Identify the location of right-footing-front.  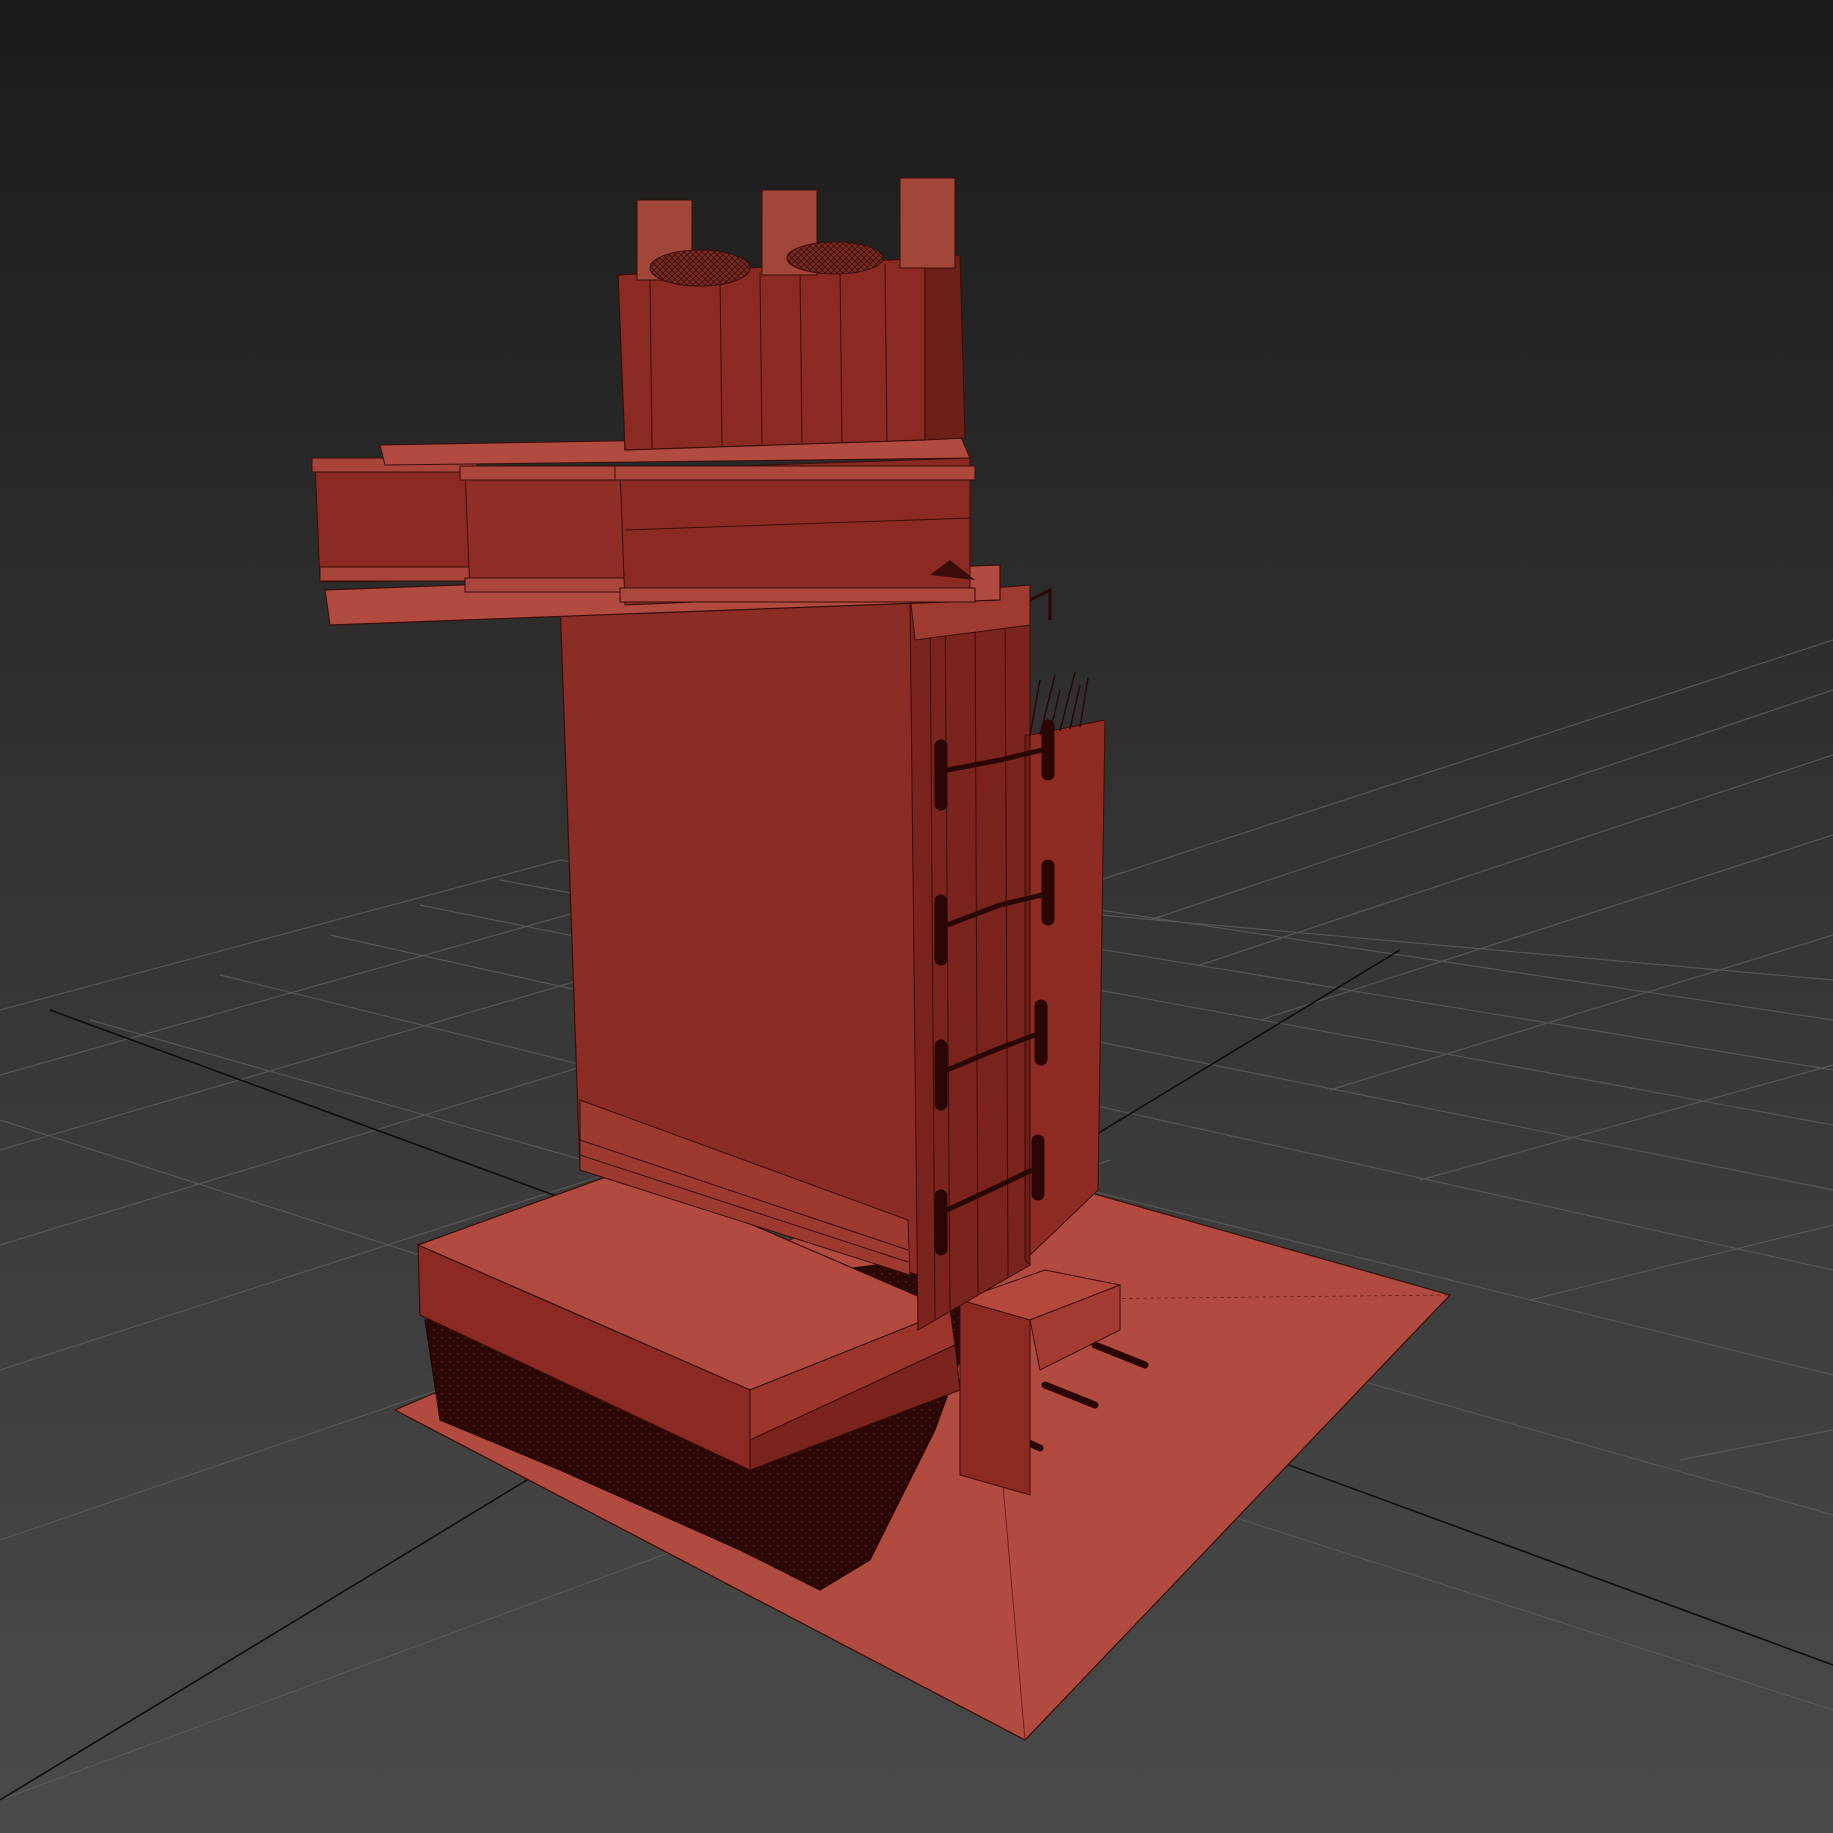
(995, 1397).